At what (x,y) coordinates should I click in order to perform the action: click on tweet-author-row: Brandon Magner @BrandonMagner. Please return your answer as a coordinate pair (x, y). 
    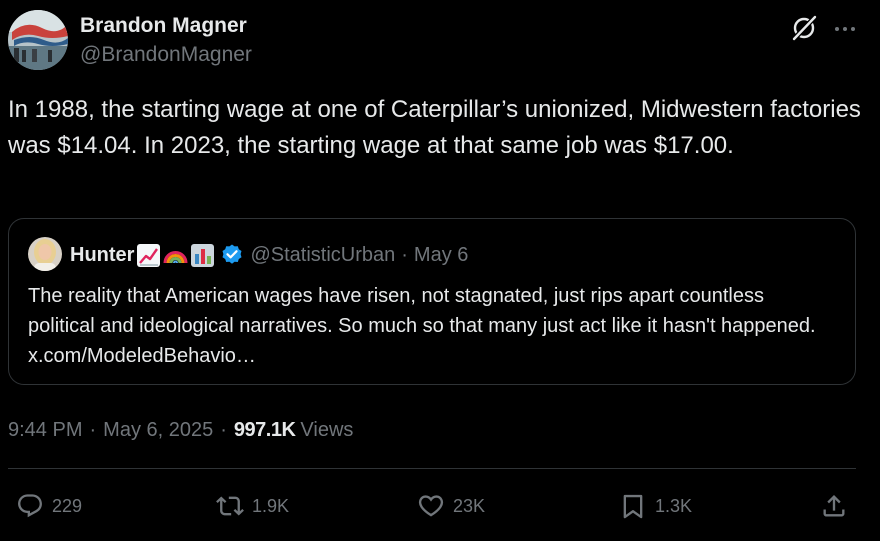
    Looking at the image, I should click on (440, 41).